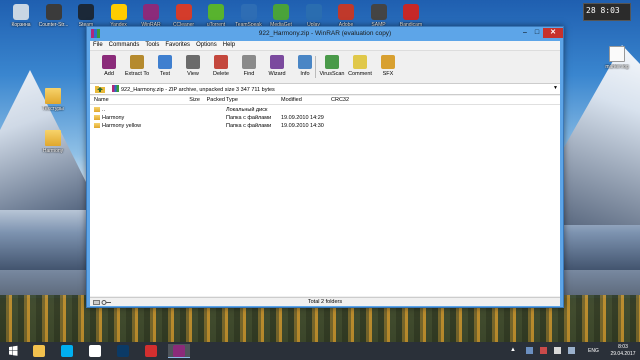 This screenshot has height=360, width=640. Describe the element at coordinates (109, 67) in the screenshot. I see `toolbar-add-button: Add` at that location.